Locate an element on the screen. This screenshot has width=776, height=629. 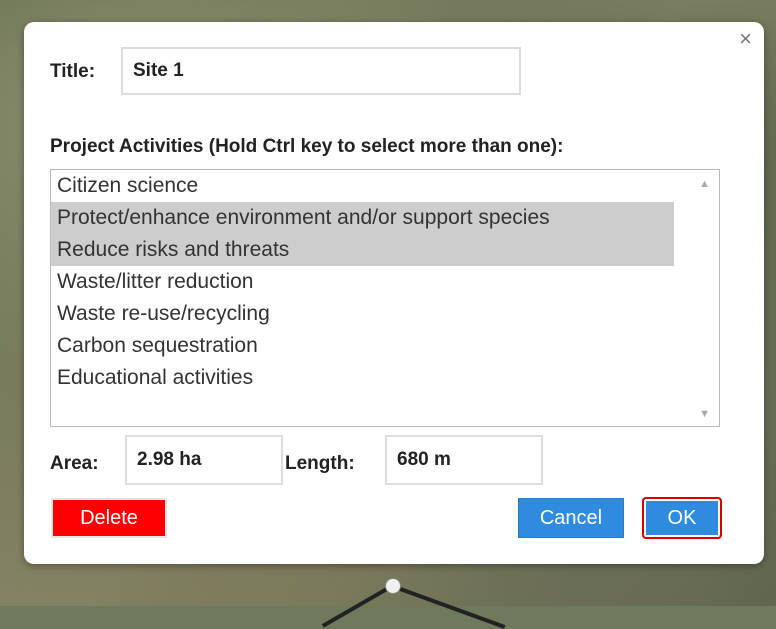
length-field: 680 m is located at coordinates (464, 460).